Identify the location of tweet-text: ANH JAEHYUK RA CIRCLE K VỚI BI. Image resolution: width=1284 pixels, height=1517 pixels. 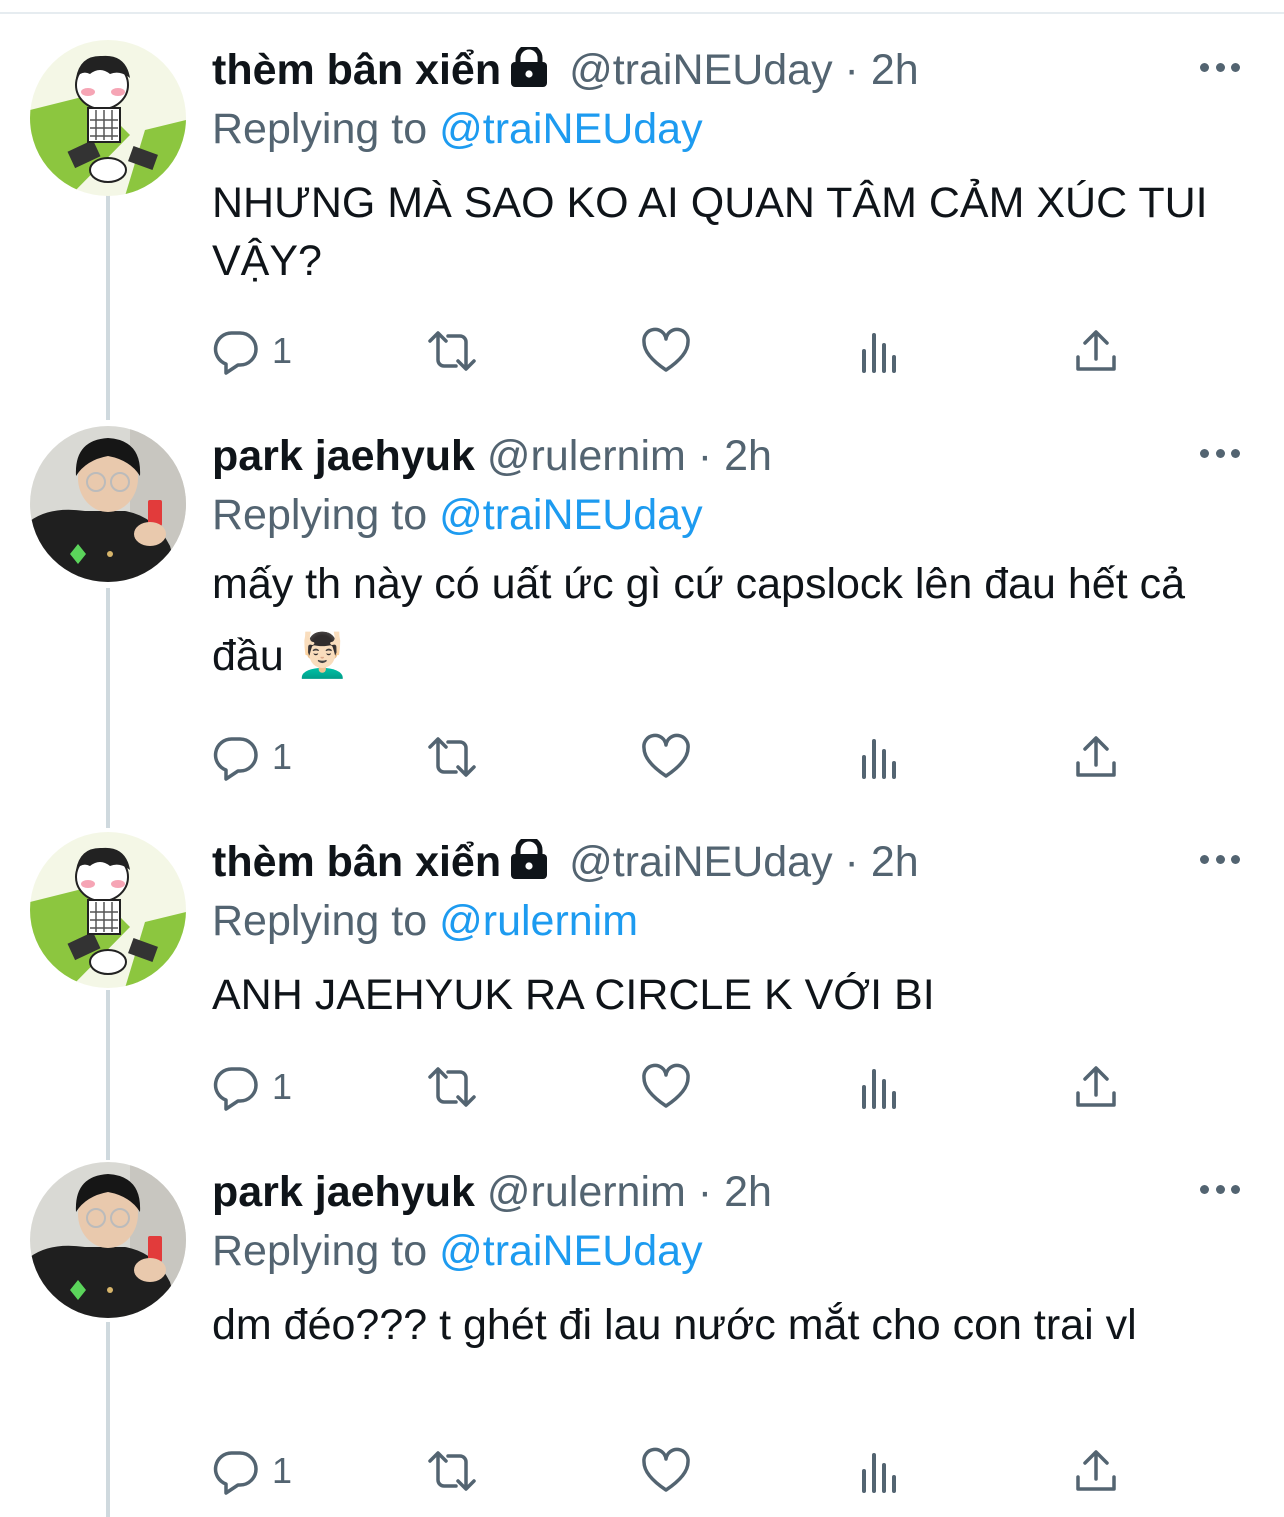
(573, 995).